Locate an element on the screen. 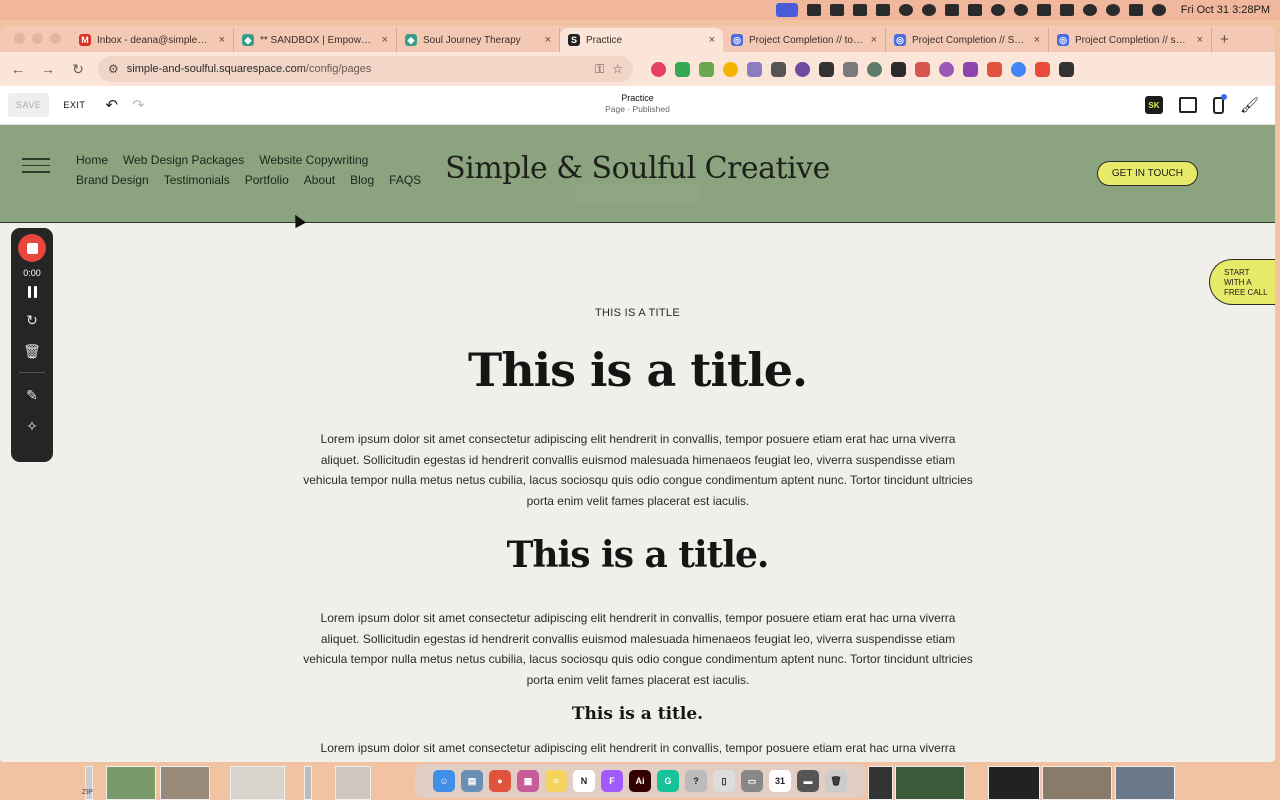 Image resolution: width=1280 pixels, height=800 pixels. desktop-view-icon is located at coordinates (1187, 105).